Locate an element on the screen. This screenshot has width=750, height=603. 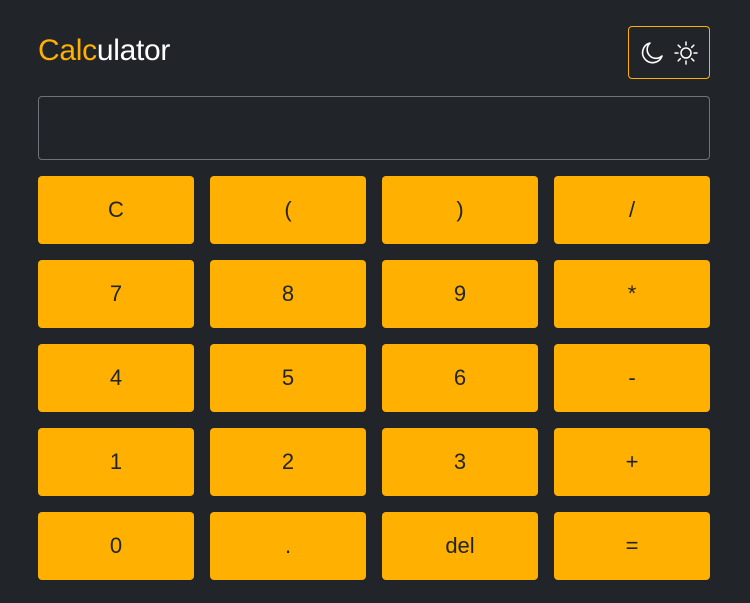
digit-9-button: 9 is located at coordinates (460, 294).